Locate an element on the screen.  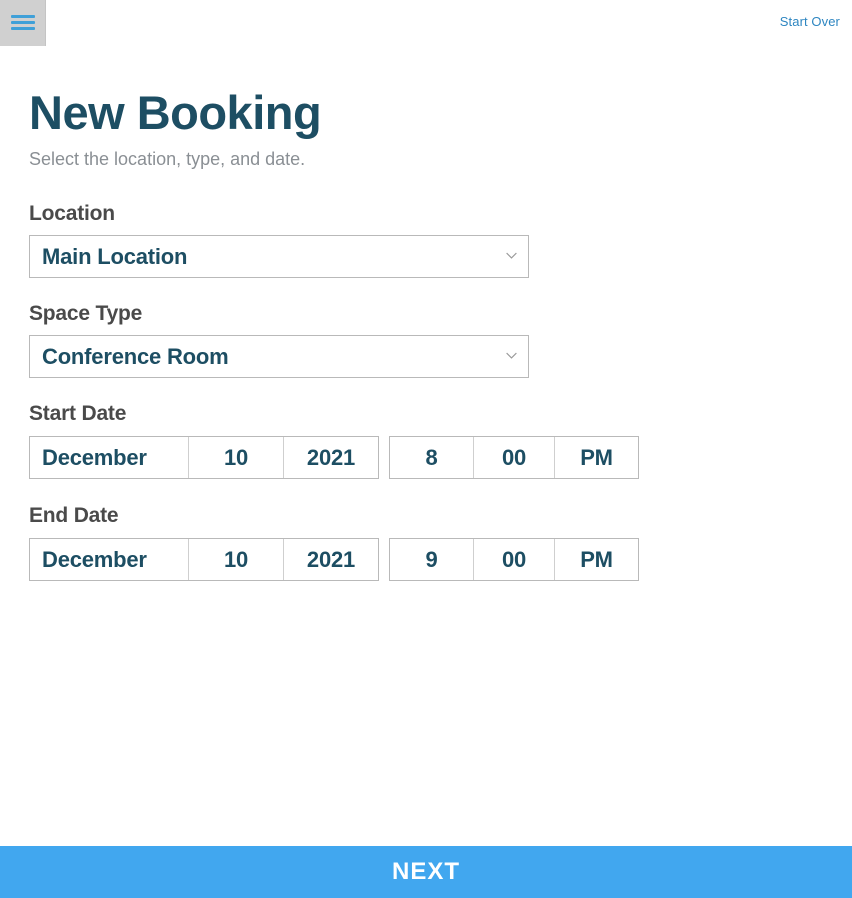
start-time-minute: 00 is located at coordinates (514, 458).